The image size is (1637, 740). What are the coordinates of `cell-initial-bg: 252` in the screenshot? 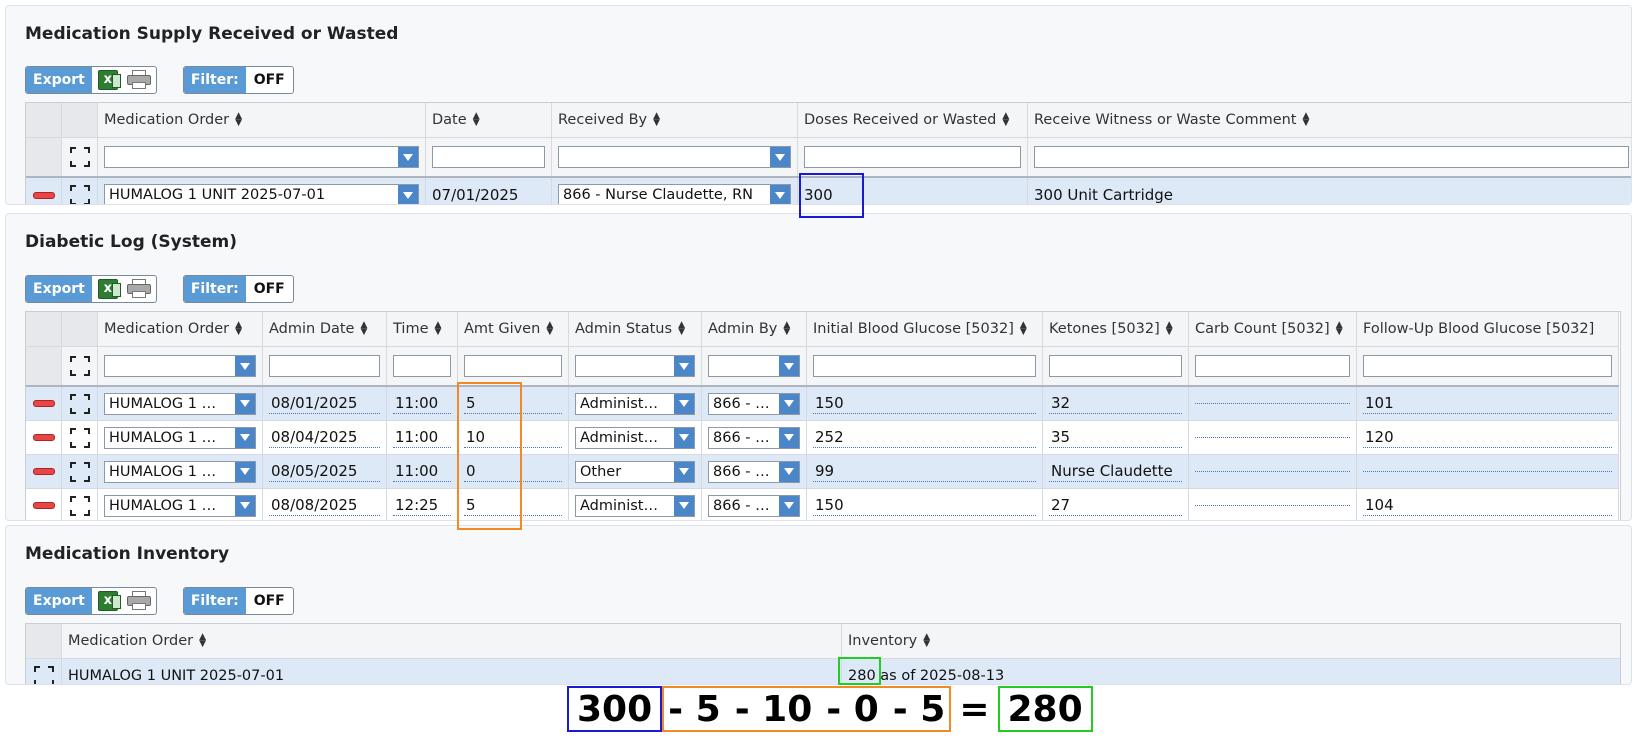 It's located at (925, 437).